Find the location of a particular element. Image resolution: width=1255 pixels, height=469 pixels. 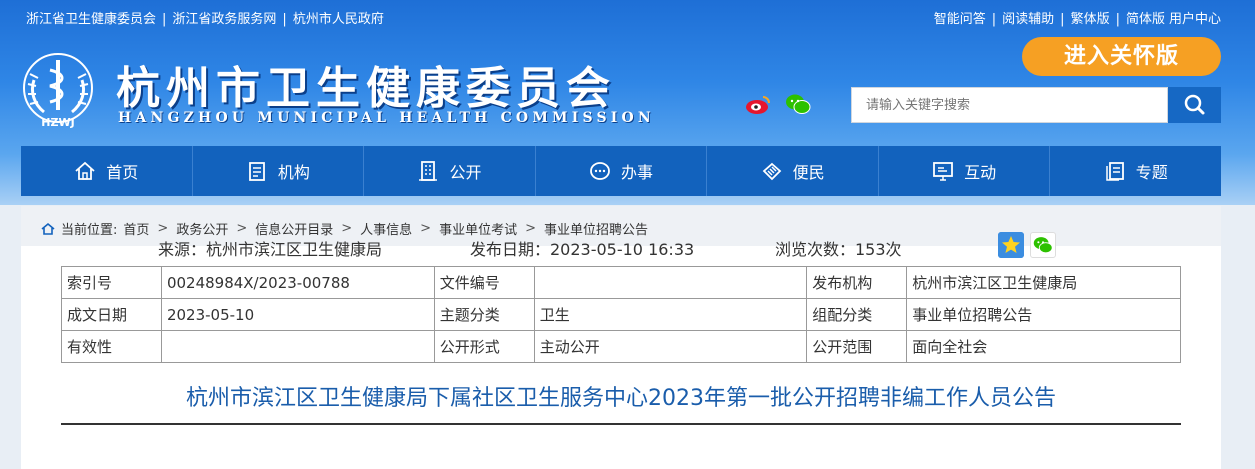

care-mode-button: 进入关怀版 is located at coordinates (1121, 56).